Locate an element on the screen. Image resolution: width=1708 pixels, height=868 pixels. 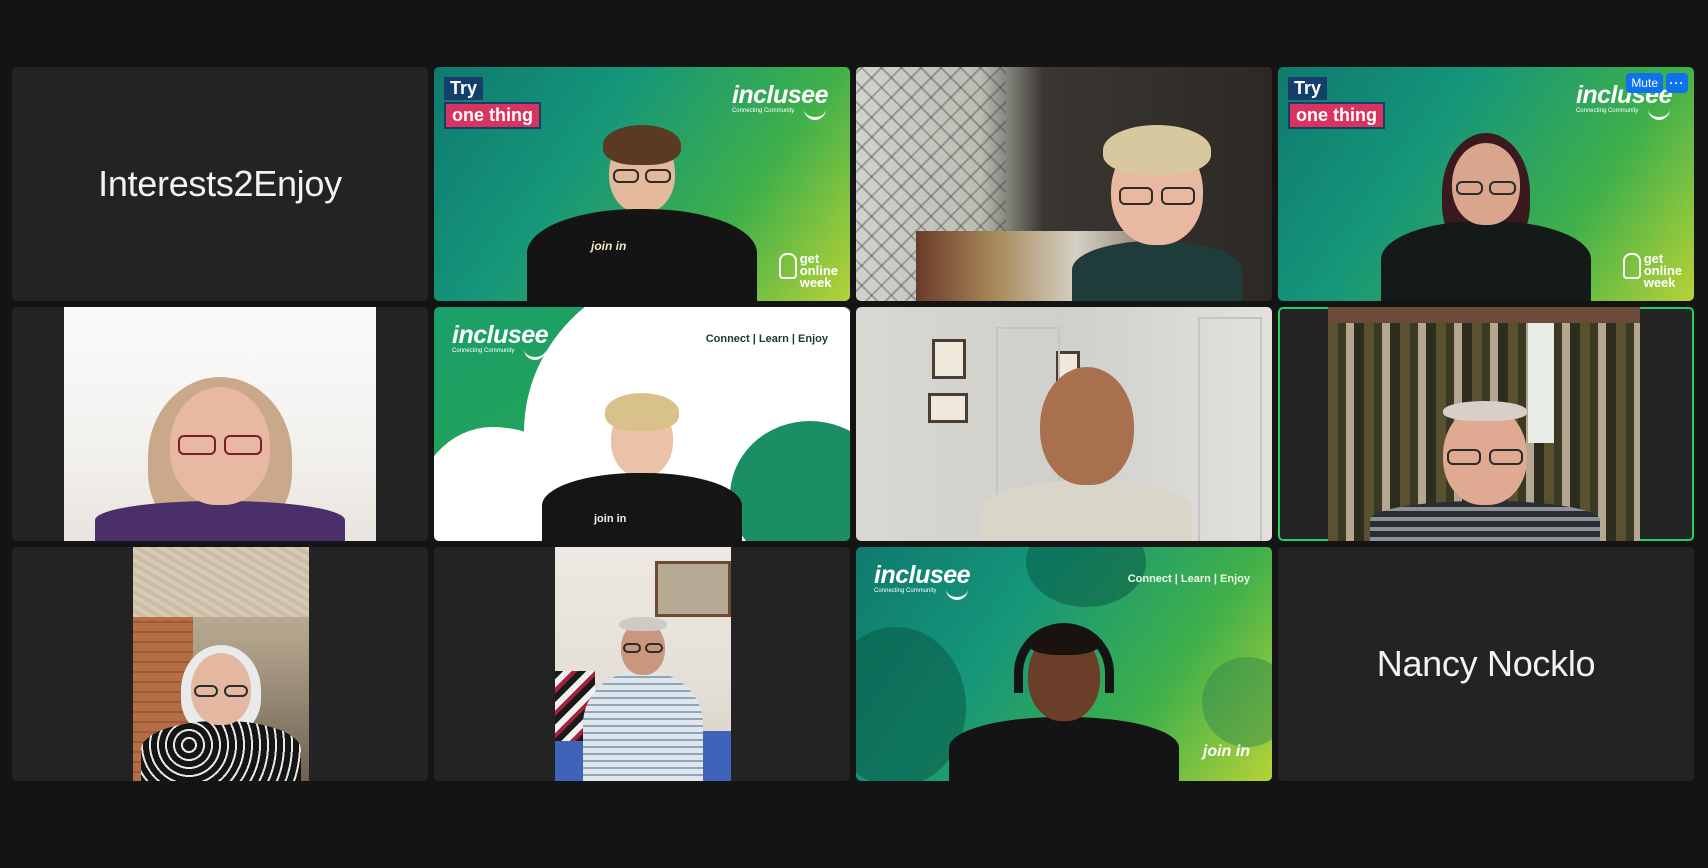
more-options-button: ··· is located at coordinates (1677, 83).